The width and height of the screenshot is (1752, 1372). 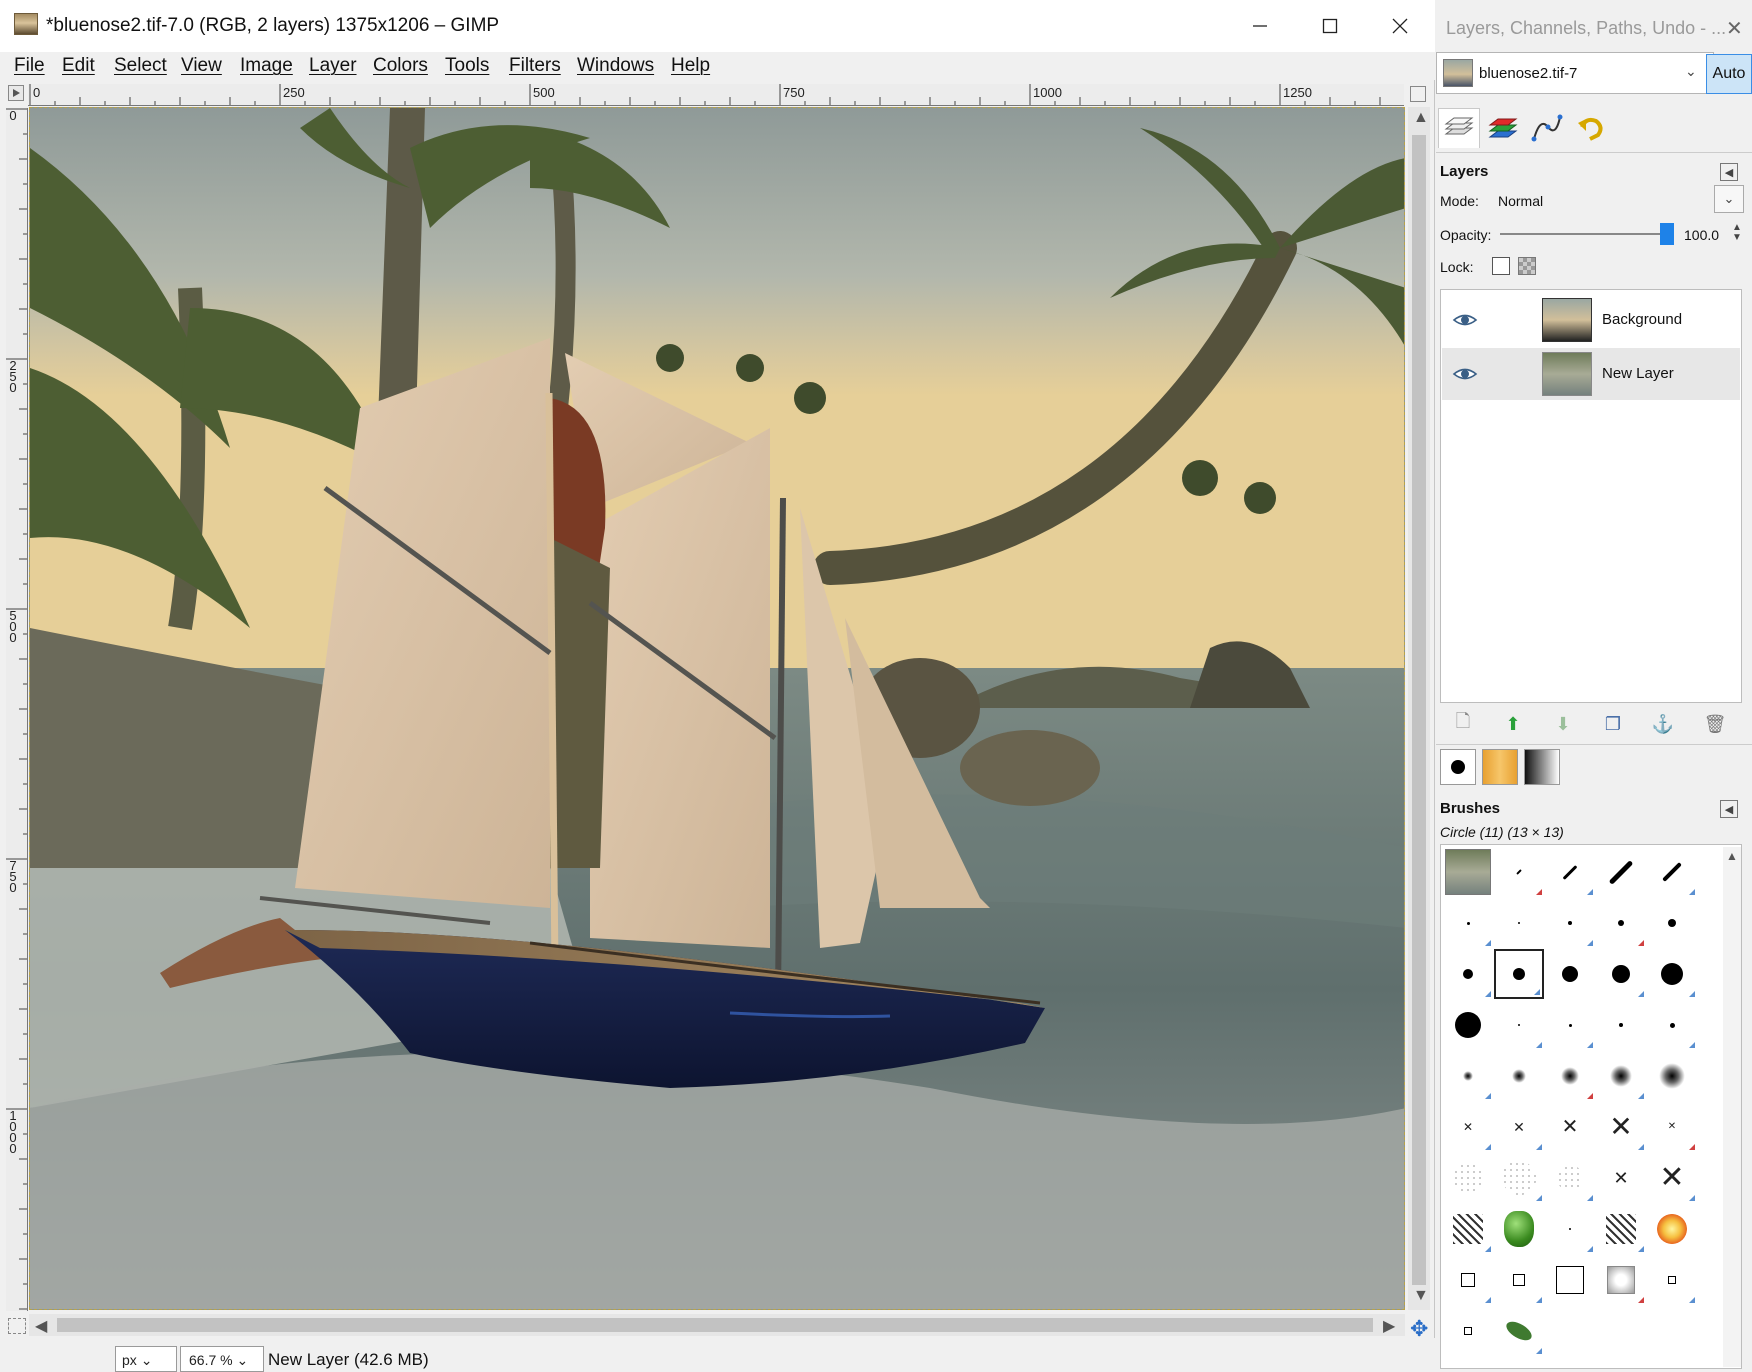 I want to click on opacity-slider-handle, so click(x=1667, y=234).